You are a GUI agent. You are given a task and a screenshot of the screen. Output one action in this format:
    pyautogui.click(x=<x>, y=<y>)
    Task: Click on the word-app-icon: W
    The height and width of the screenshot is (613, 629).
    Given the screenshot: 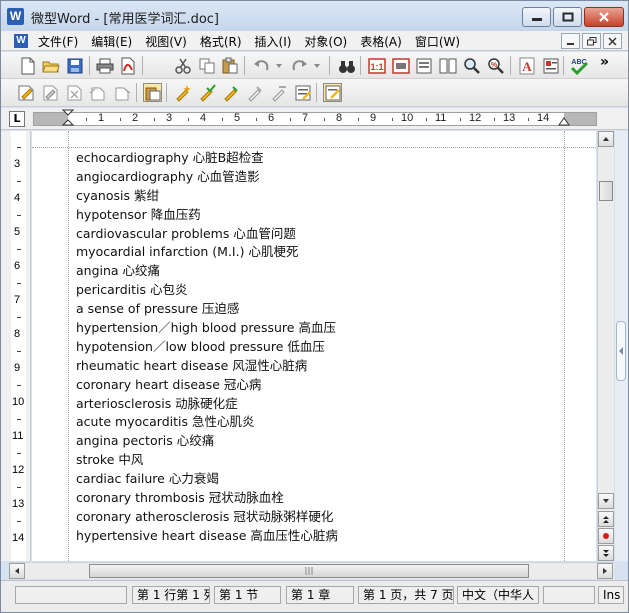 What is the action you would take?
    pyautogui.click(x=15, y=16)
    